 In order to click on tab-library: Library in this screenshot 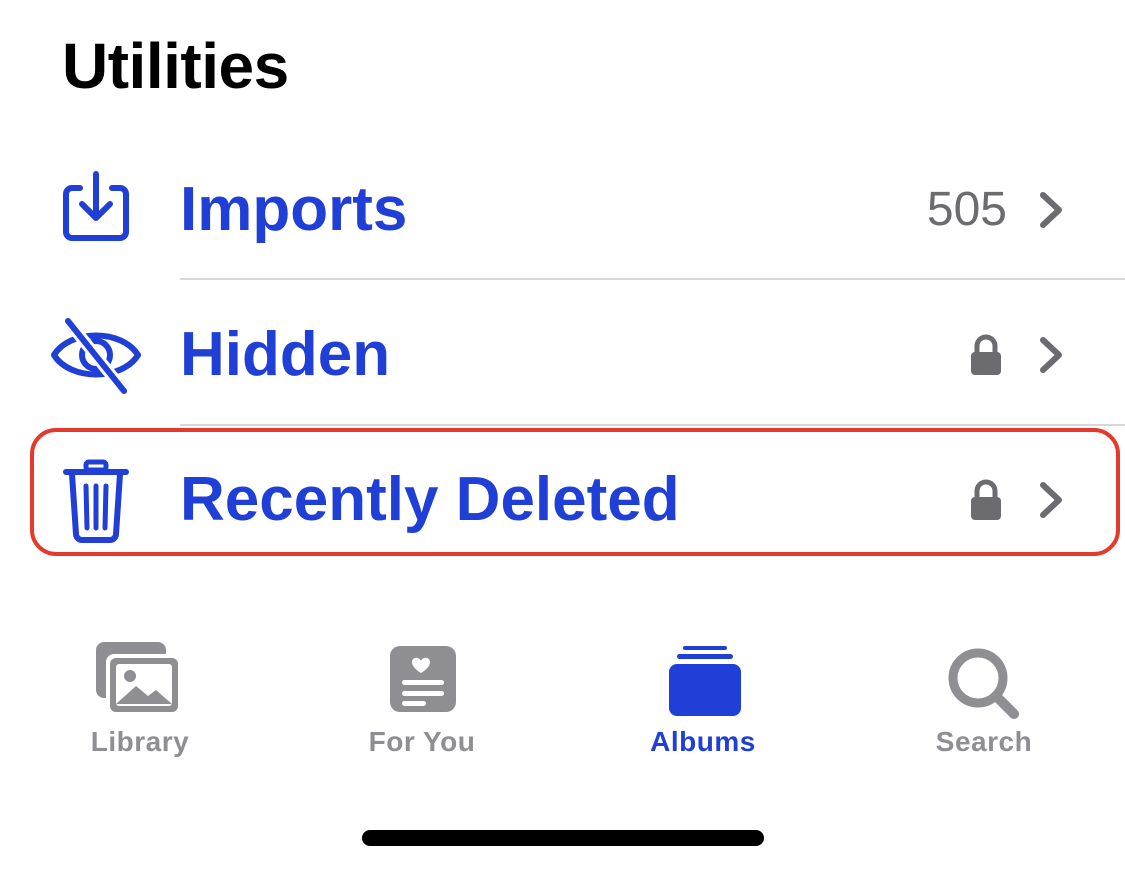, I will do `click(140, 701)`.